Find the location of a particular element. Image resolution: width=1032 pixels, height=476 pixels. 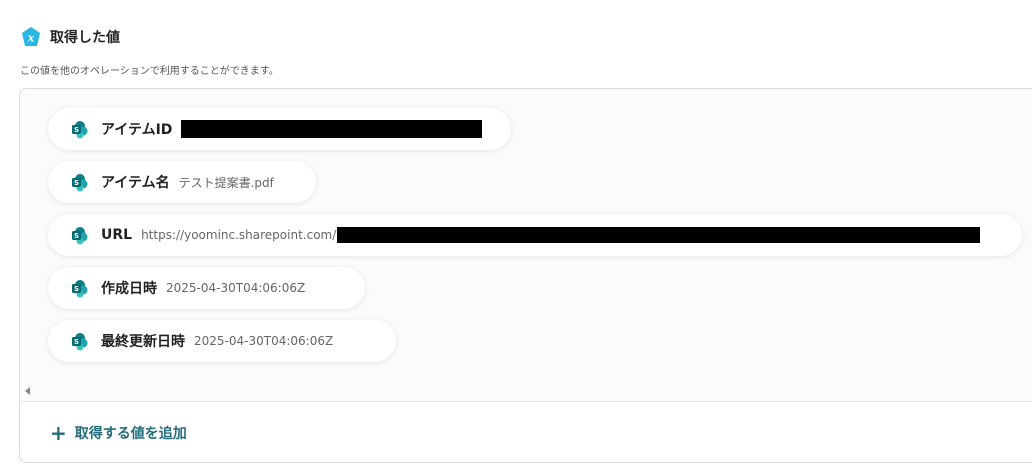

value-item-label: アイテム名 is located at coordinates (135, 183).